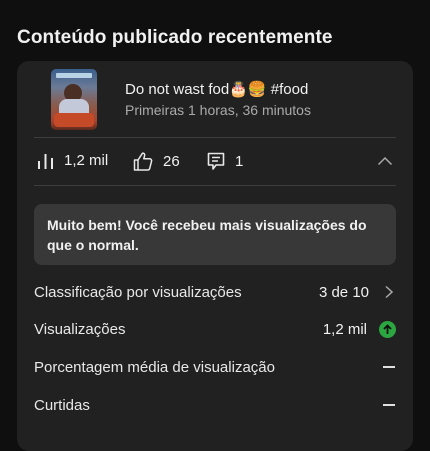  I want to click on likes-stat: 26, so click(156, 161).